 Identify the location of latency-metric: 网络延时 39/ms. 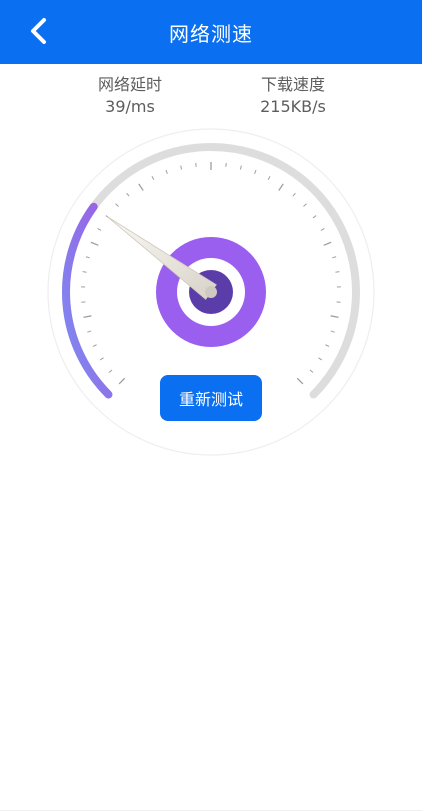
(130, 96).